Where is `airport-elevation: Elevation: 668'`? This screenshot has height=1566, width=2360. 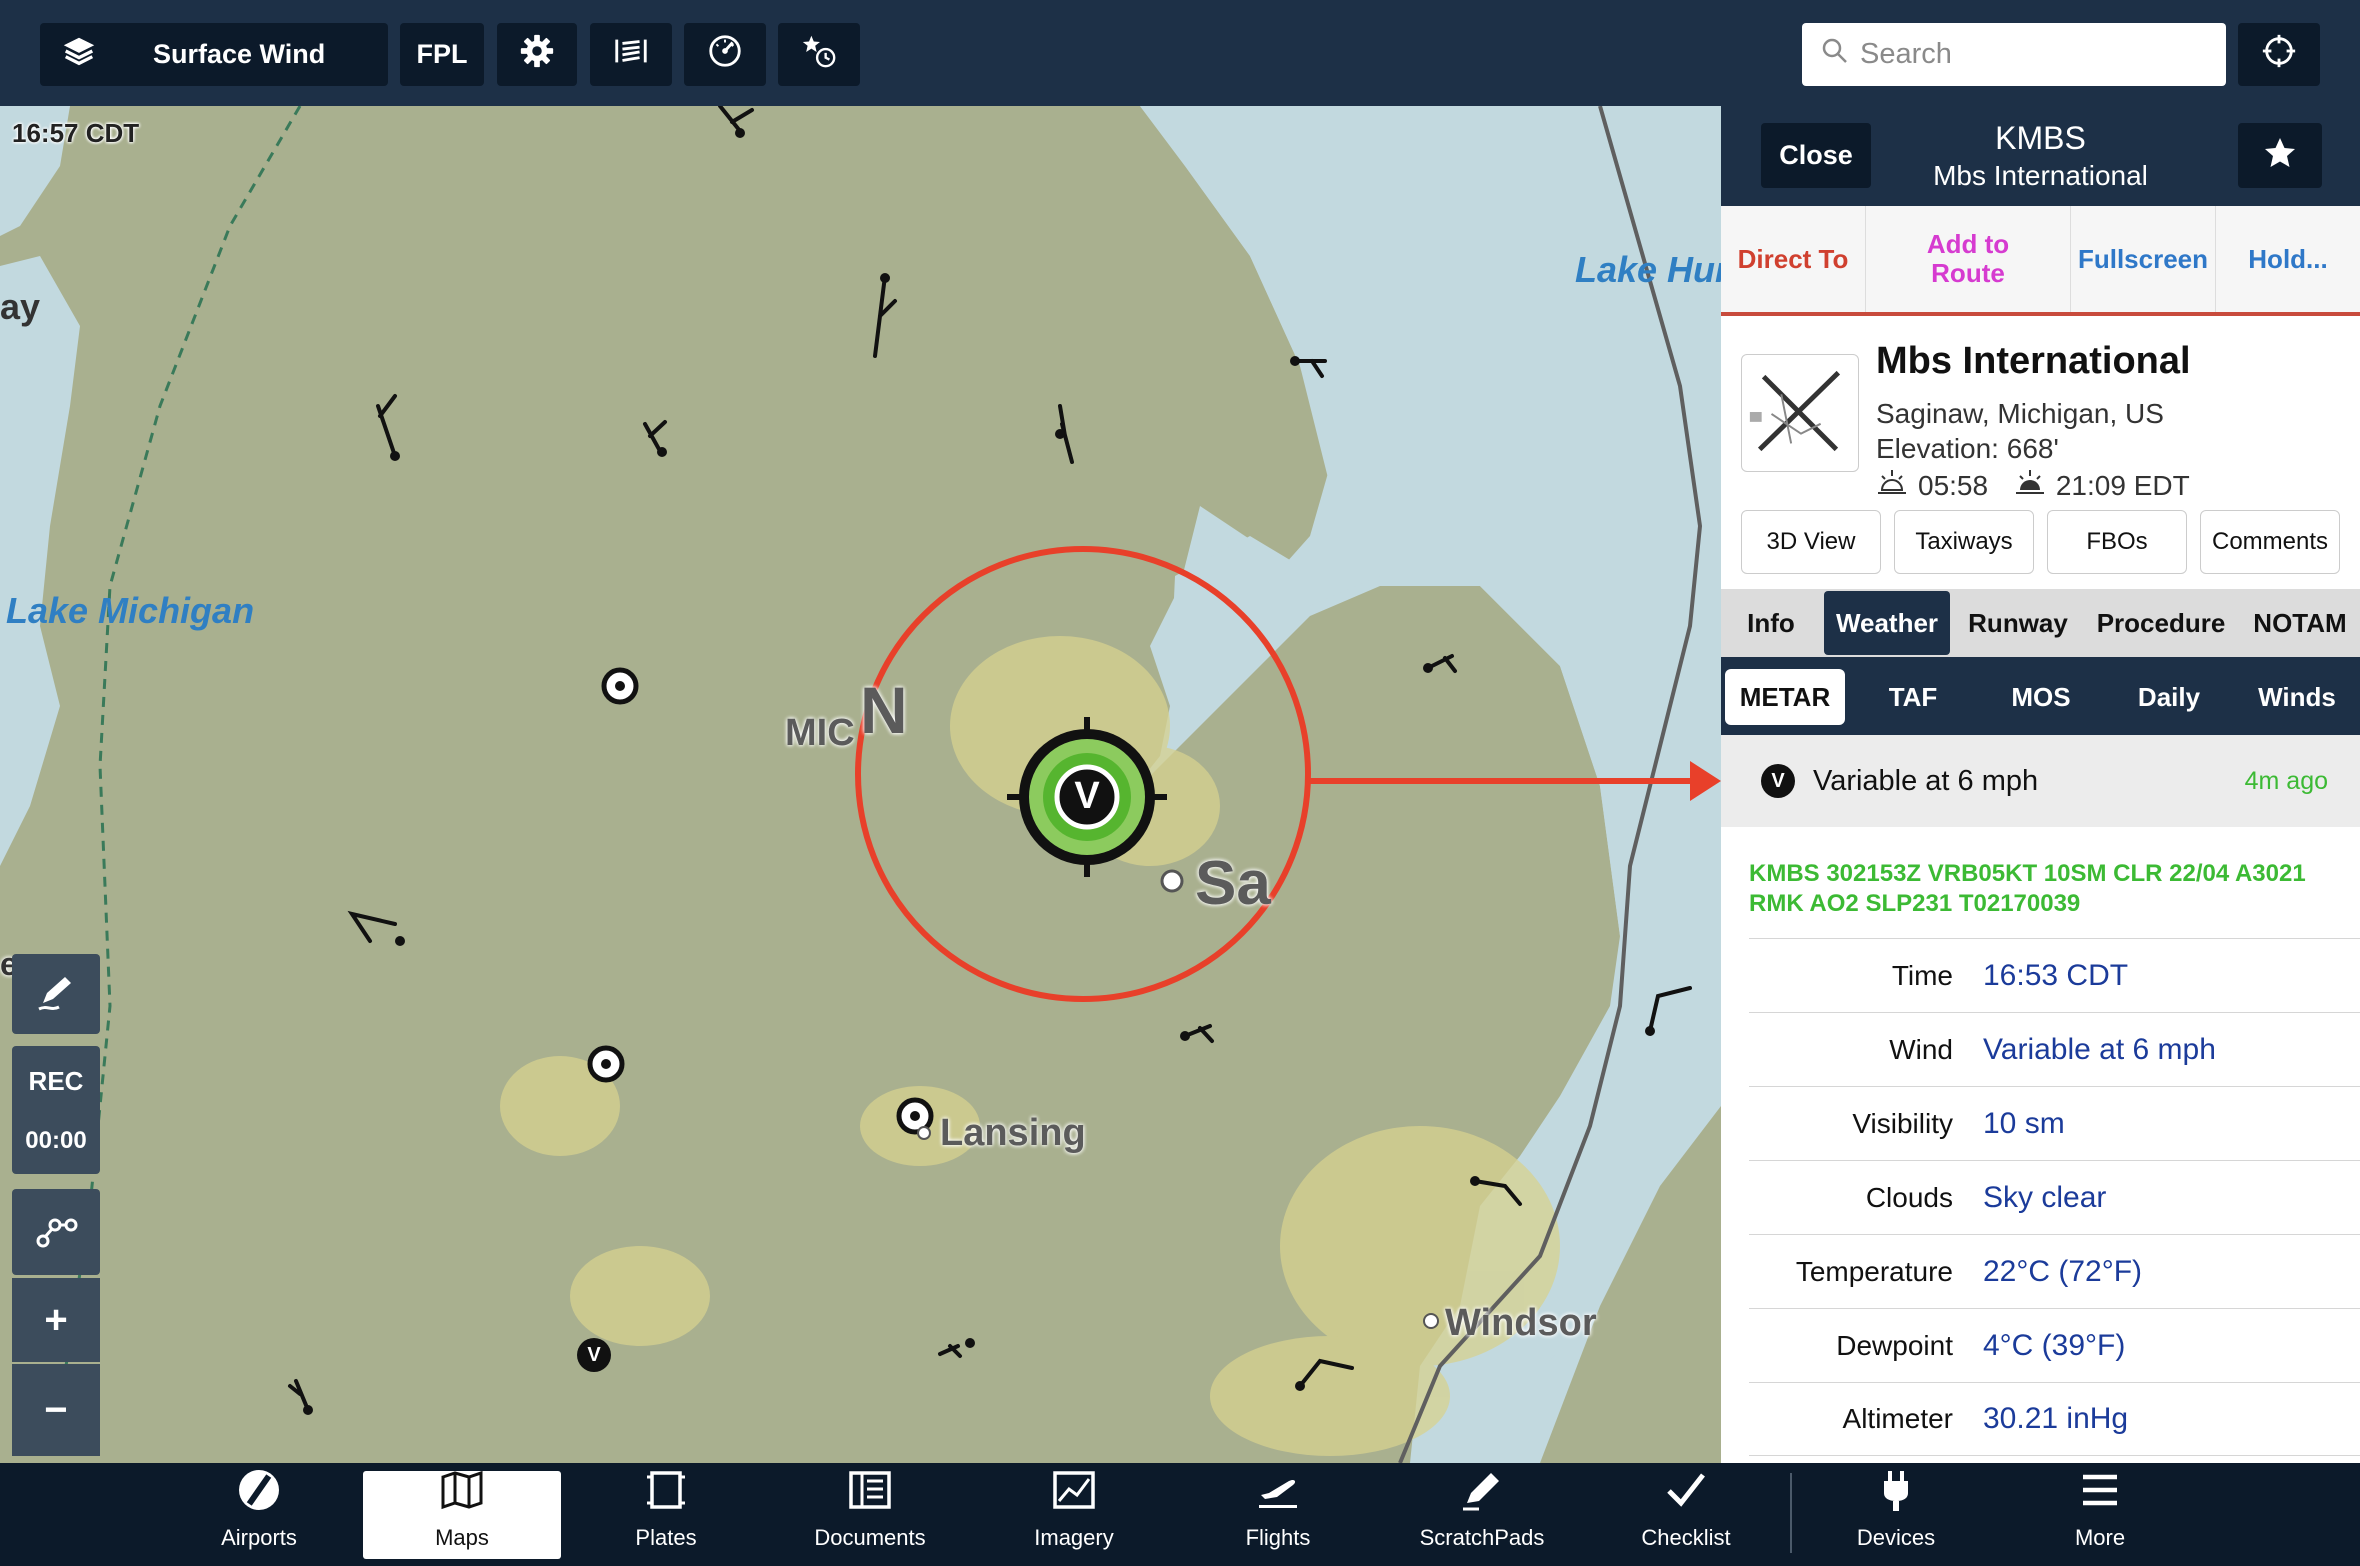 airport-elevation: Elevation: 668' is located at coordinates (1967, 448).